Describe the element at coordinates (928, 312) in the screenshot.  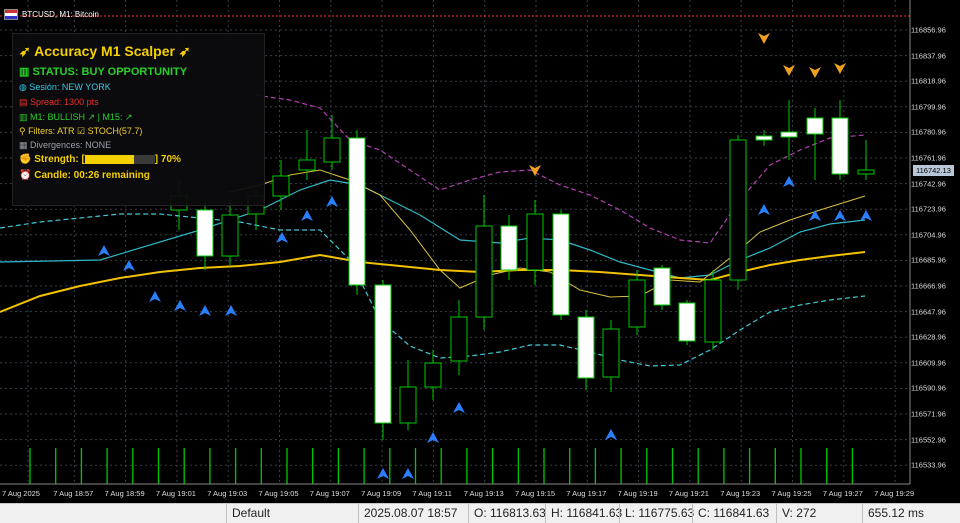
I see `price-tick-label: 116647.96` at that location.